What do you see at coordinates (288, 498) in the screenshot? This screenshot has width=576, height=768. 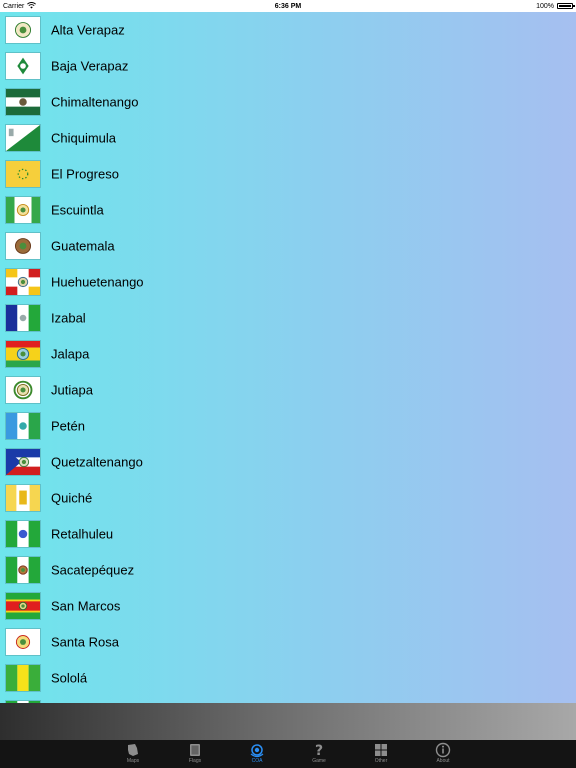 I see `list-item: Quiché` at bounding box center [288, 498].